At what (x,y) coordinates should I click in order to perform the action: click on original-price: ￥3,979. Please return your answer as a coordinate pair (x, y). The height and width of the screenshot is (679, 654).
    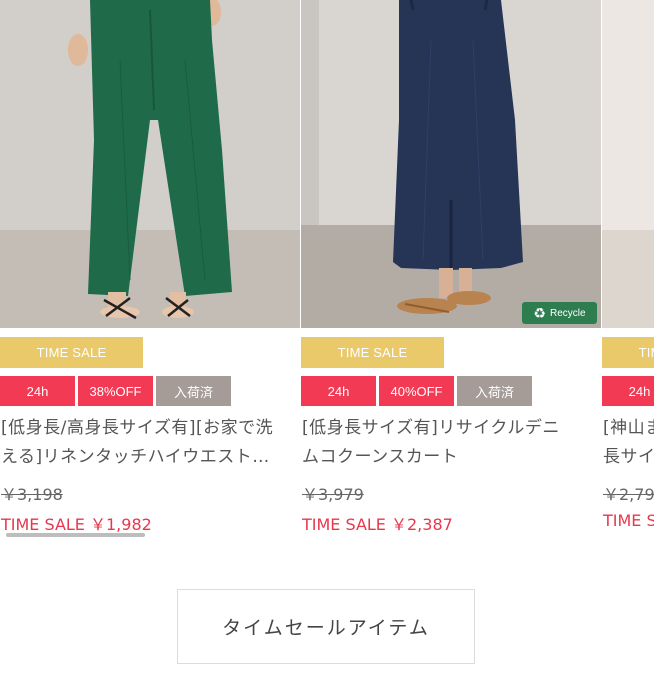
    Looking at the image, I should click on (333, 494).